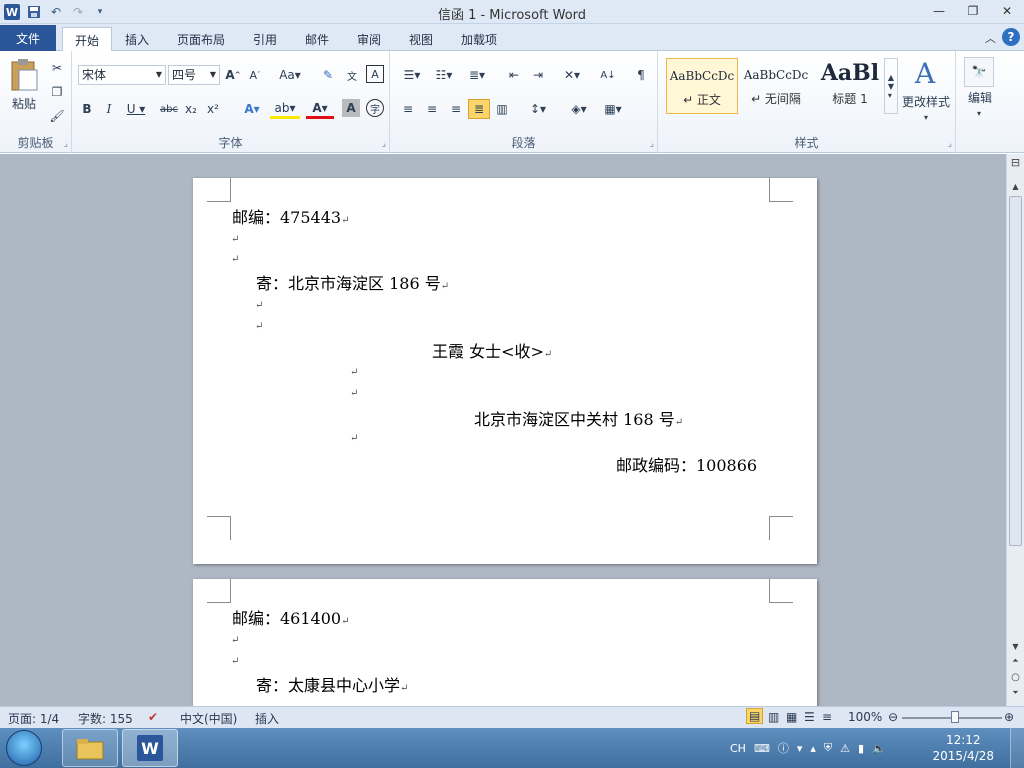  I want to click on copy-icon: ❐, so click(57, 92).